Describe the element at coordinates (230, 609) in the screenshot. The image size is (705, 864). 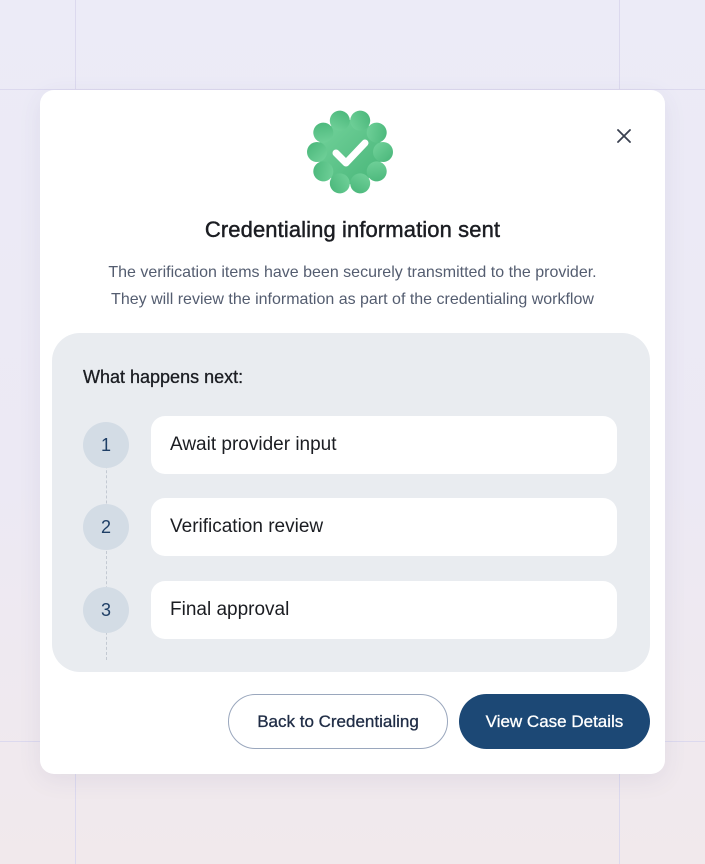
I see `step-label: Final approval` at that location.